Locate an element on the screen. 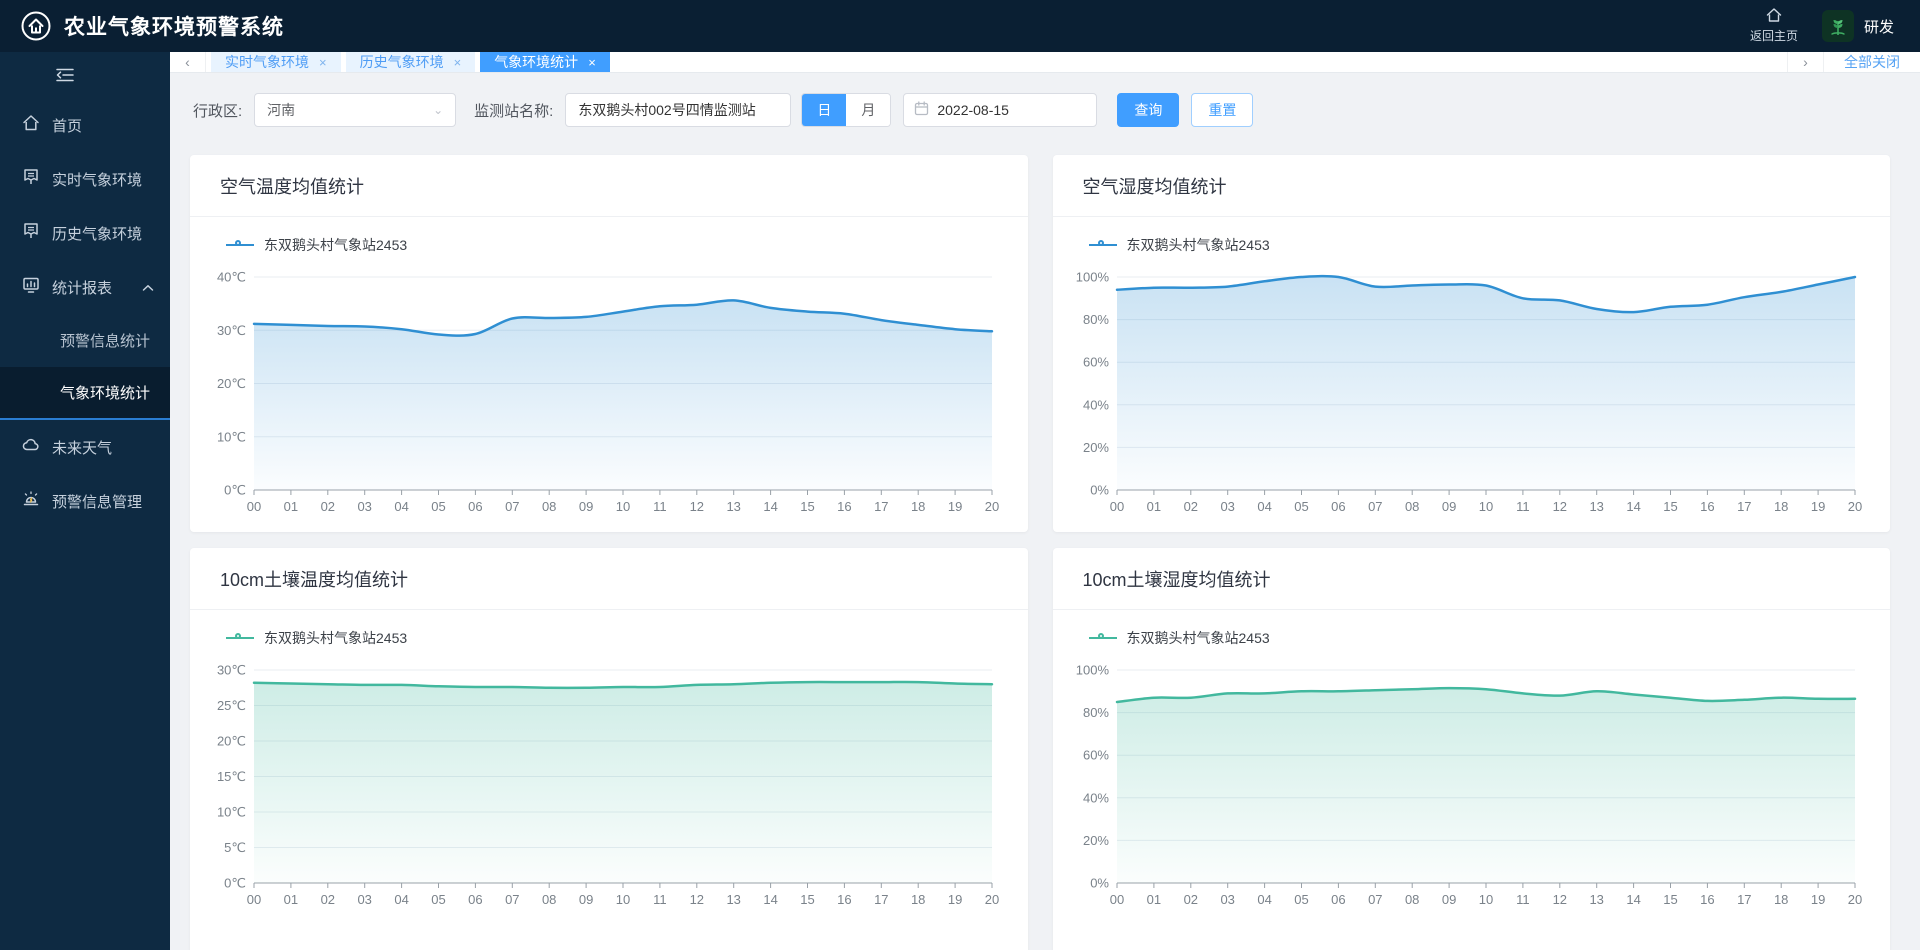 This screenshot has height=950, width=1920. svg-text: 08 is located at coordinates (1411, 506).